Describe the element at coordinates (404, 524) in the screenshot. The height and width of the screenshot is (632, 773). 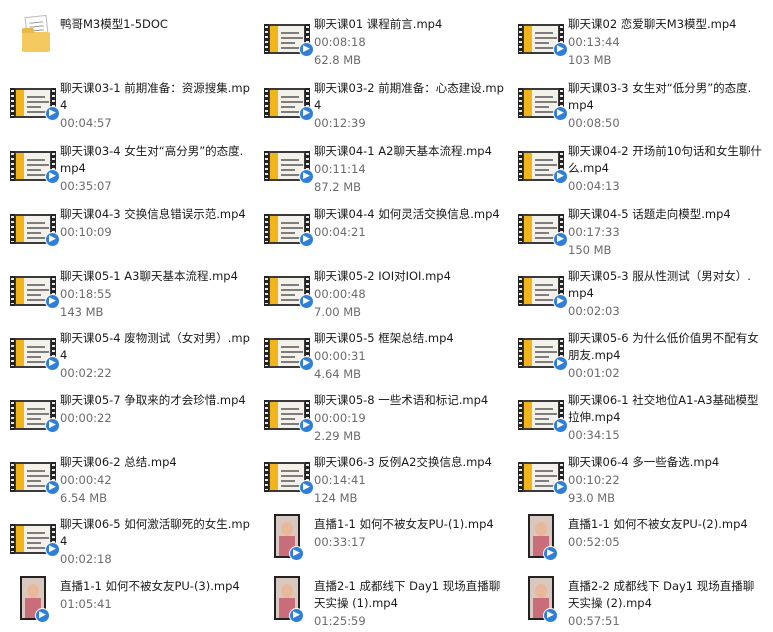
I see `file-name: 直播1-1 如何不被女友PU-(1).mp4` at that location.